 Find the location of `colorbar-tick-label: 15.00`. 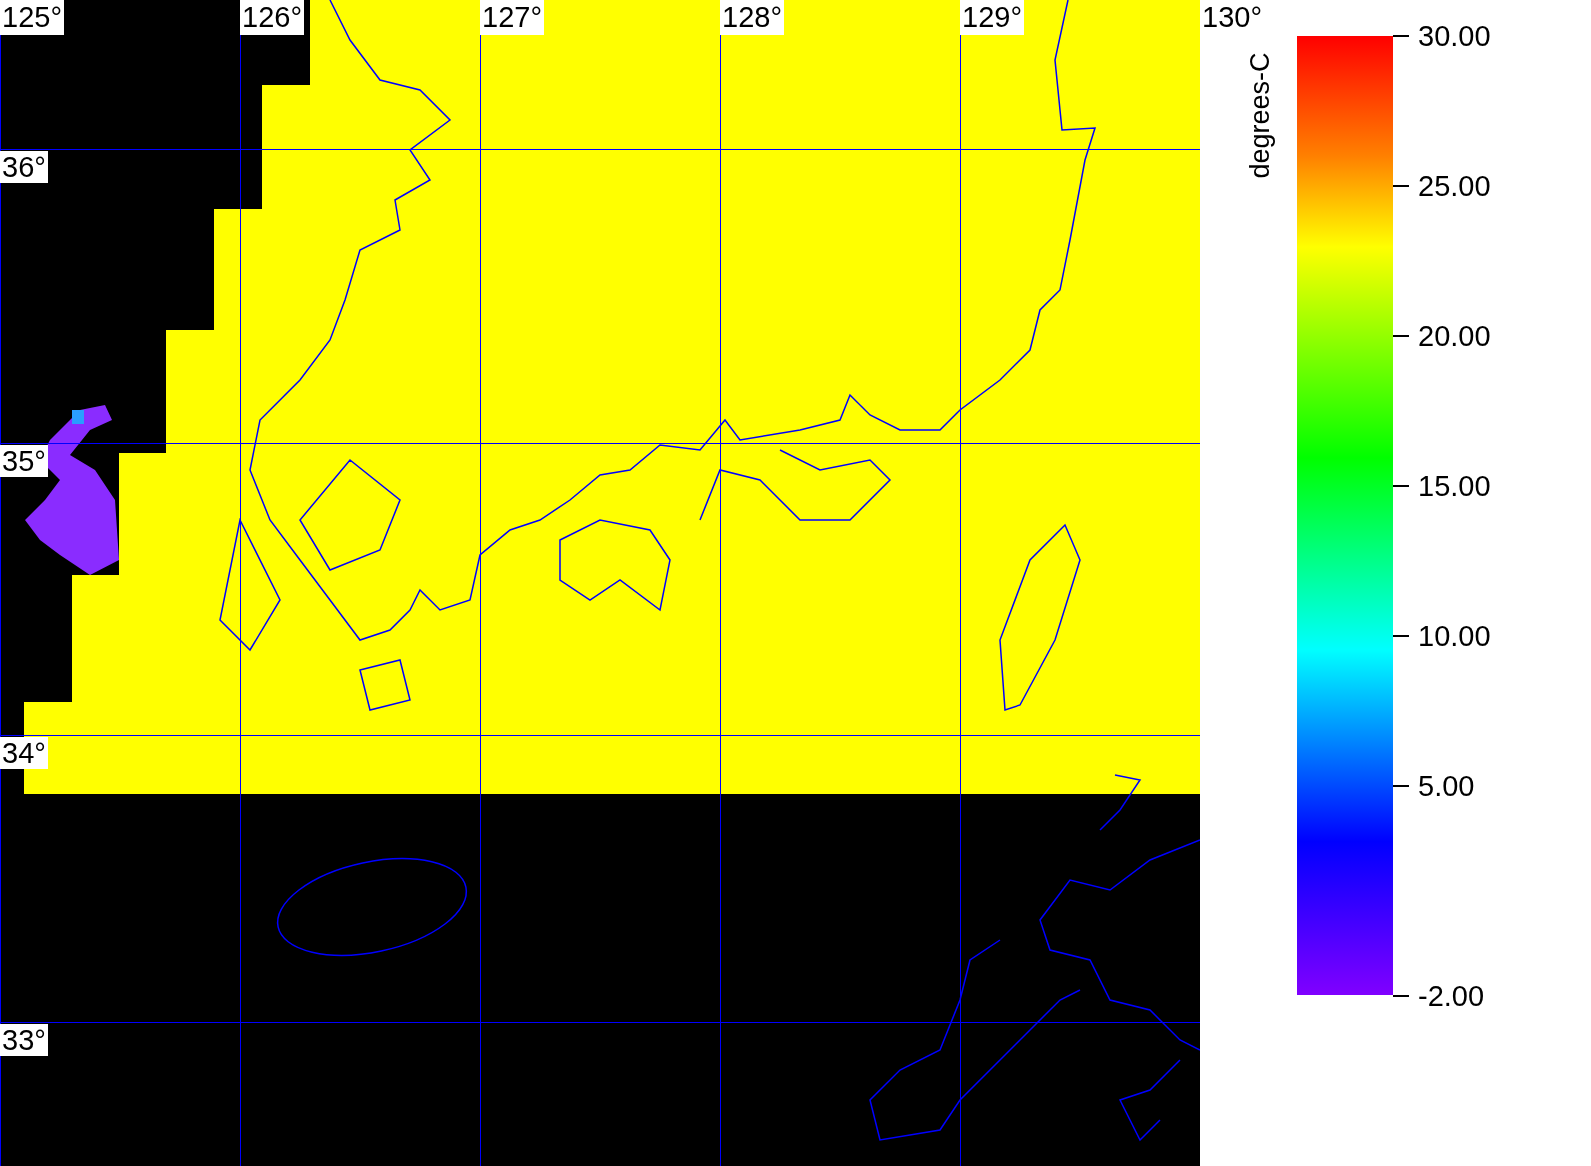

colorbar-tick-label: 15.00 is located at coordinates (1454, 486).